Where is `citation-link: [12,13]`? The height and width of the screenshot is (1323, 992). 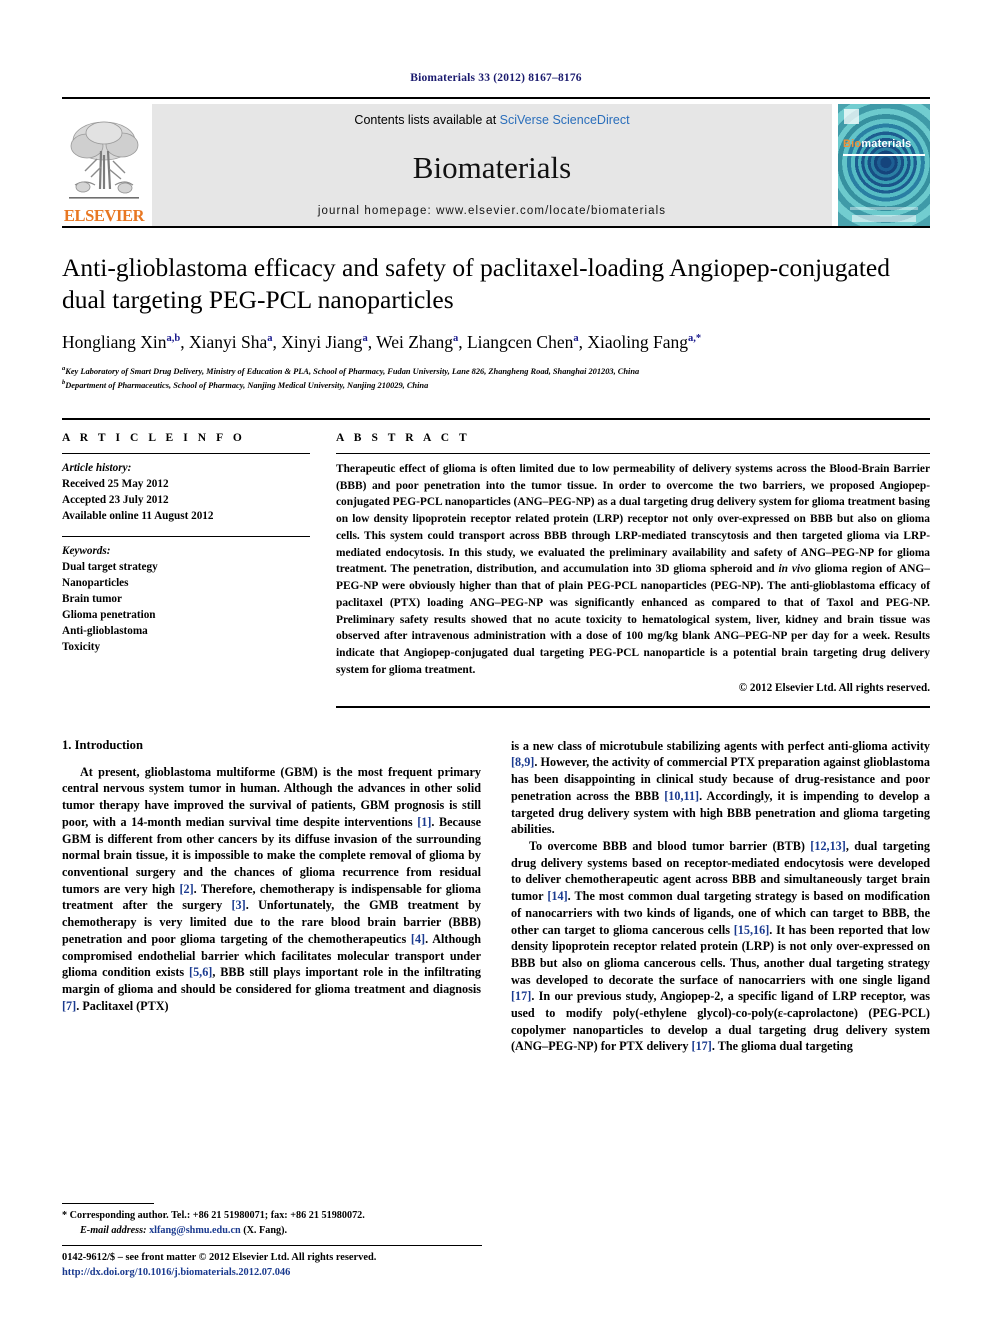
citation-link: [12,13] is located at coordinates (828, 846).